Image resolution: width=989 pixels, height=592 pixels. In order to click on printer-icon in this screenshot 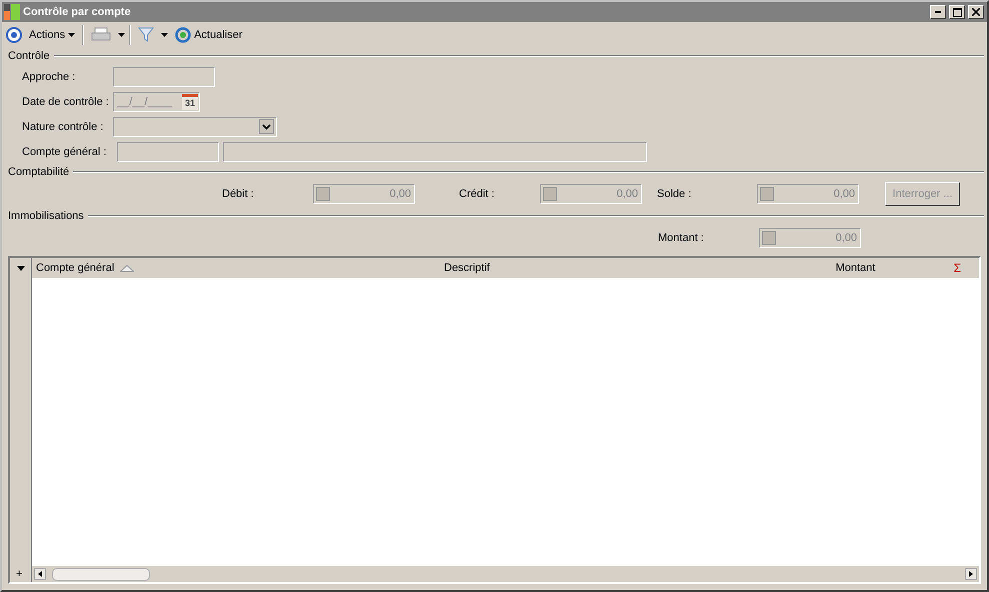, I will do `click(101, 35)`.